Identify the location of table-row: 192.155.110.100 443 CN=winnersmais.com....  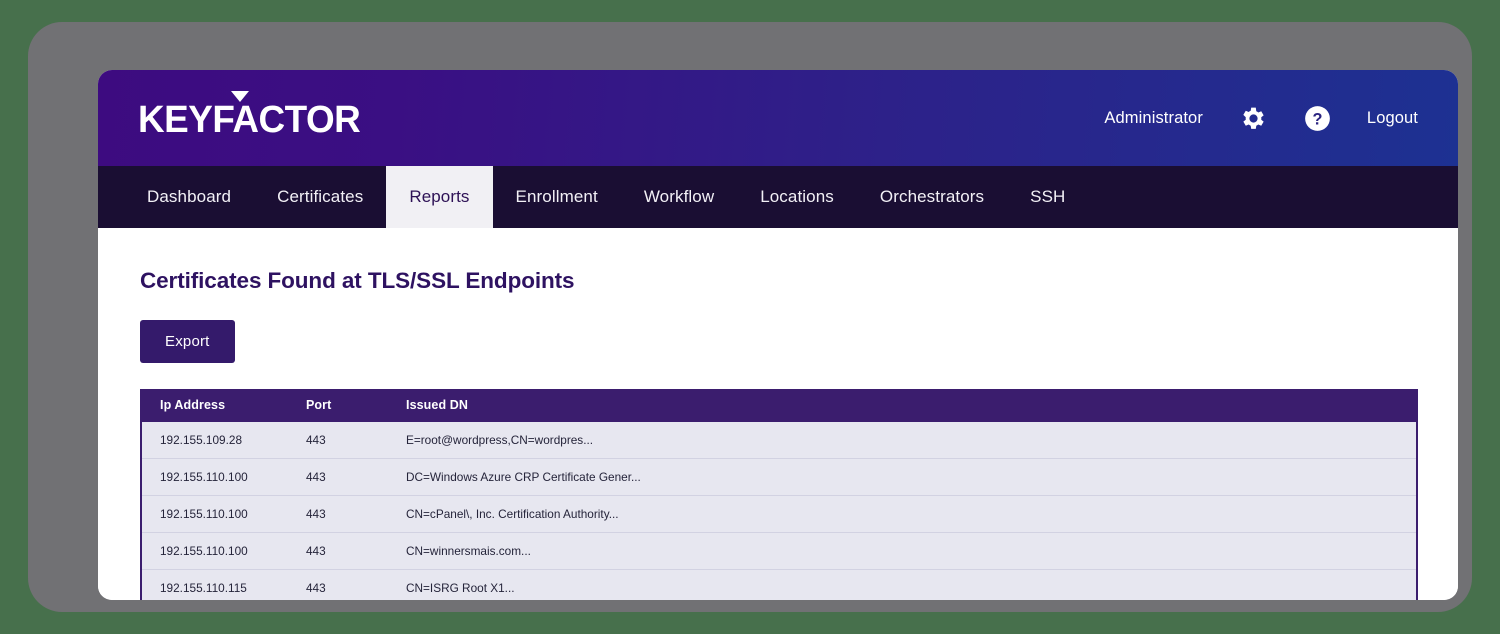
(779, 551).